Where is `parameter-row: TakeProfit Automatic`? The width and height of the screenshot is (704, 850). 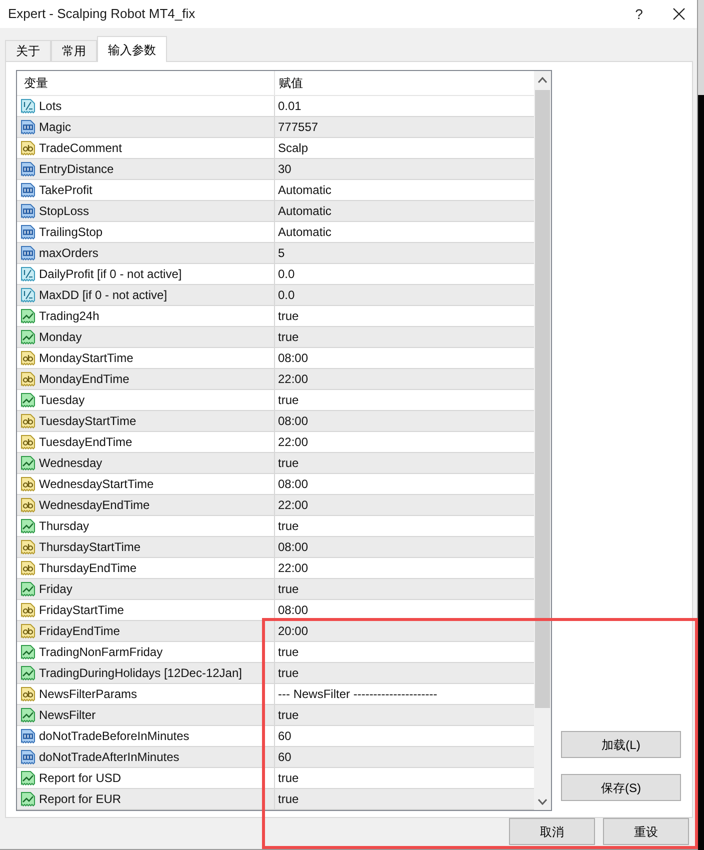 parameter-row: TakeProfit Automatic is located at coordinates (275, 190).